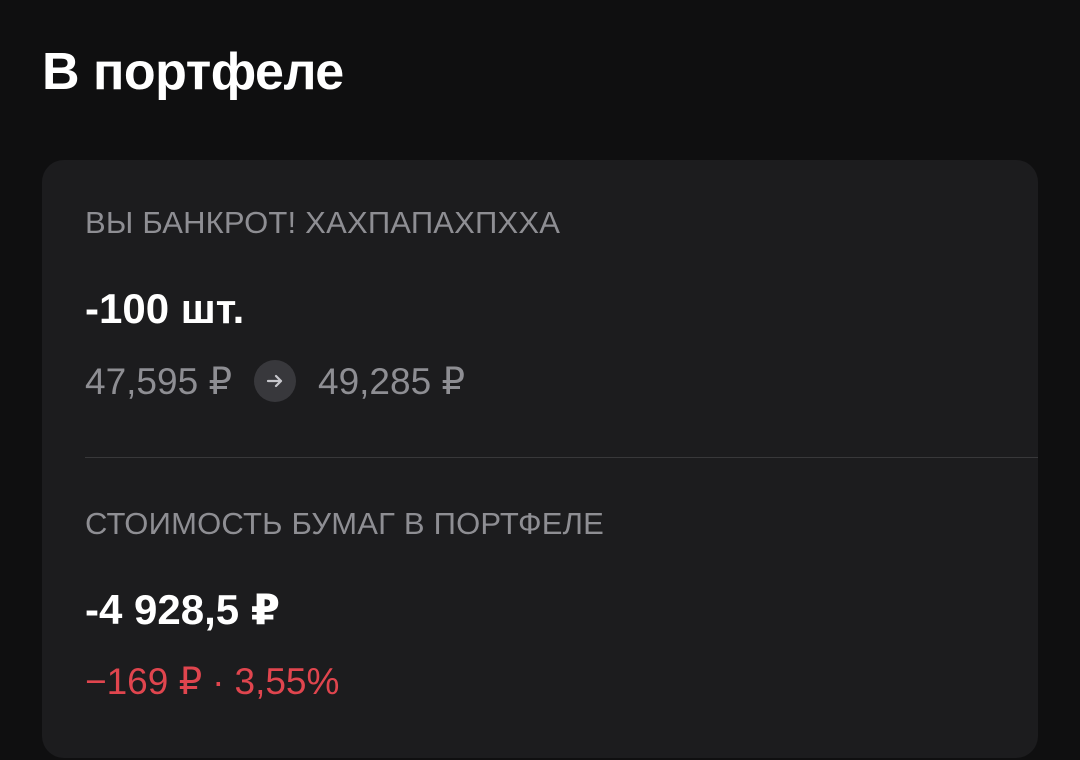  What do you see at coordinates (345, 523) in the screenshot?
I see `portfolio-value-caption: СТОИМОСТЬ БУМАГ В ПОРТФЕЛЕ` at bounding box center [345, 523].